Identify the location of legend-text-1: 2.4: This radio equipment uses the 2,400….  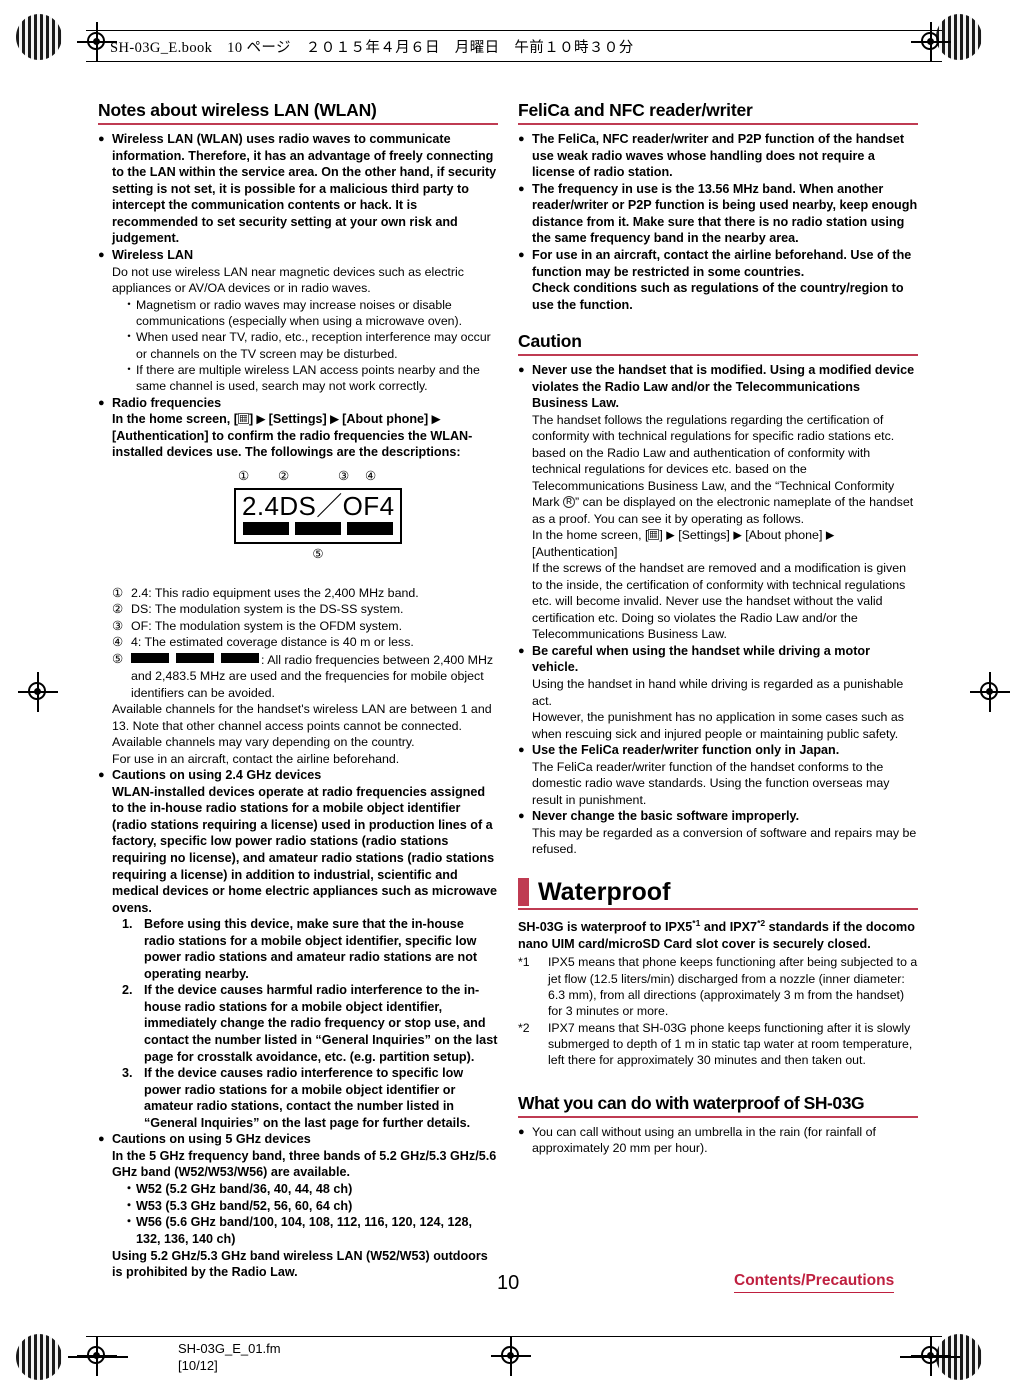
(275, 592).